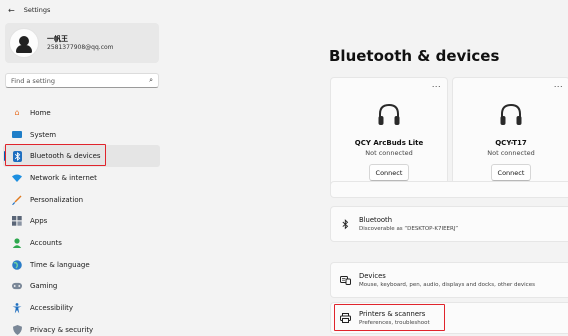 The height and width of the screenshot is (336, 568). What do you see at coordinates (389, 143) in the screenshot?
I see `device-name: QCY ArcBuds Lite` at bounding box center [389, 143].